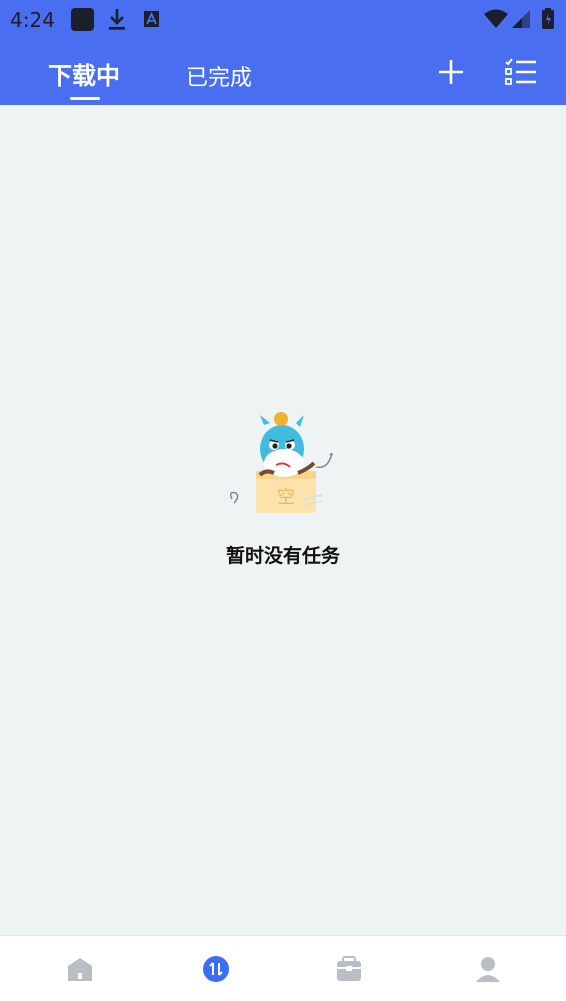 The height and width of the screenshot is (1001, 566). Describe the element at coordinates (283, 77) in the screenshot. I see `tab-bar: 下载中 已完成` at that location.